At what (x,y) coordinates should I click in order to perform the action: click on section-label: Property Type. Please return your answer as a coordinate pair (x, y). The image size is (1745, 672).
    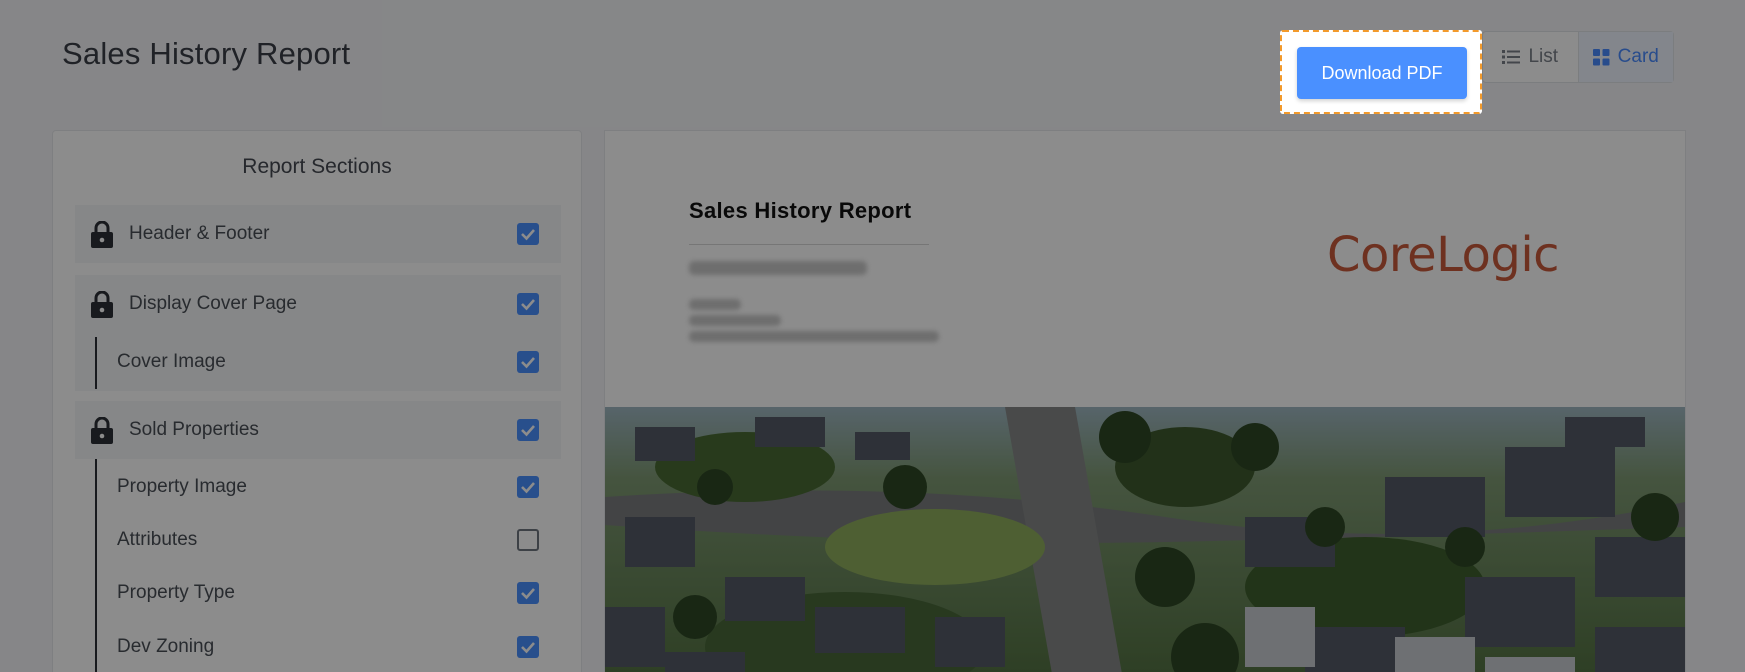
    Looking at the image, I should click on (176, 592).